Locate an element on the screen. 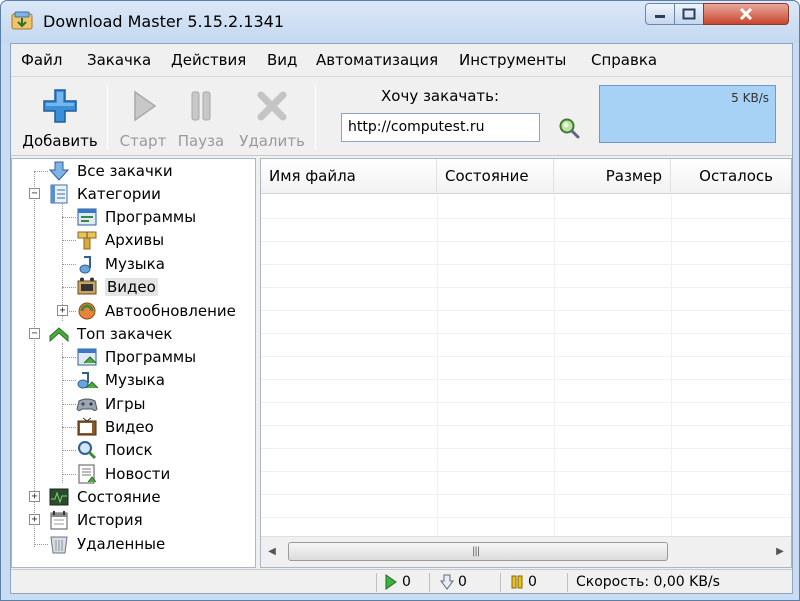 The width and height of the screenshot is (800, 601). maximize-icon is located at coordinates (689, 14).